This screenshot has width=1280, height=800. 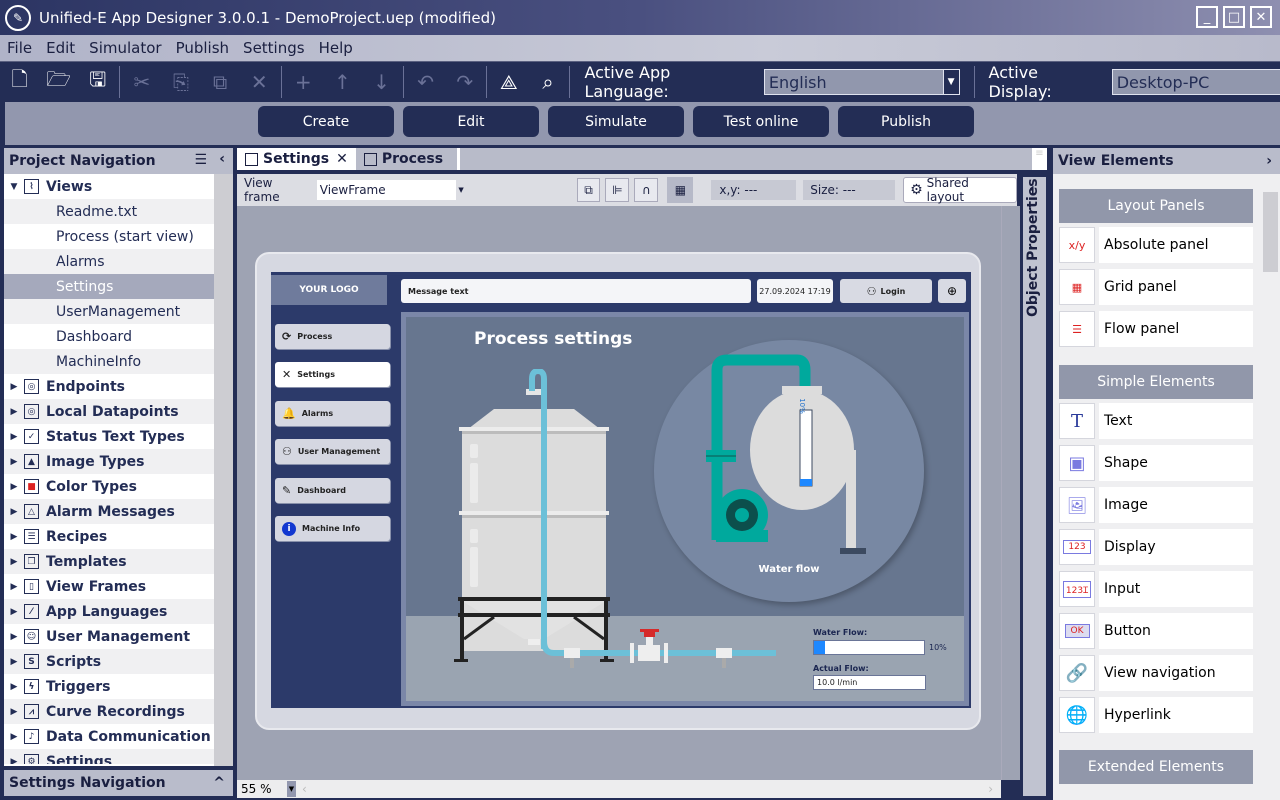 I want to click on shared-layout-button: ⚙ Shared layout, so click(x=960, y=190).